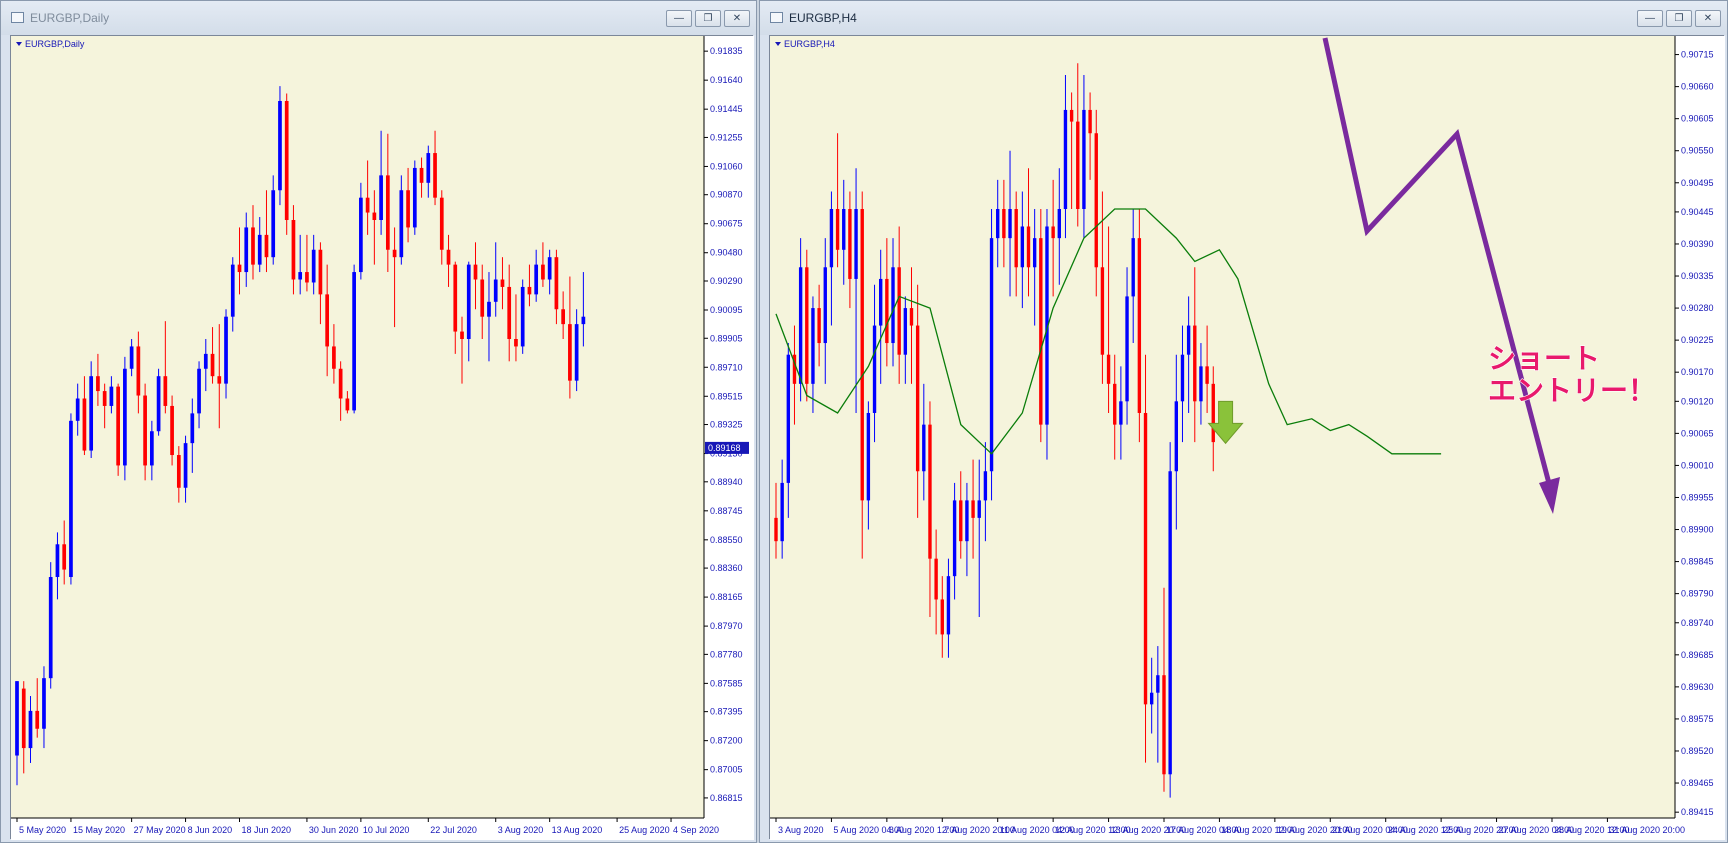 This screenshot has height=843, width=1728. What do you see at coordinates (726, 425) in the screenshot?
I see `price-tick-label: 0.89325` at bounding box center [726, 425].